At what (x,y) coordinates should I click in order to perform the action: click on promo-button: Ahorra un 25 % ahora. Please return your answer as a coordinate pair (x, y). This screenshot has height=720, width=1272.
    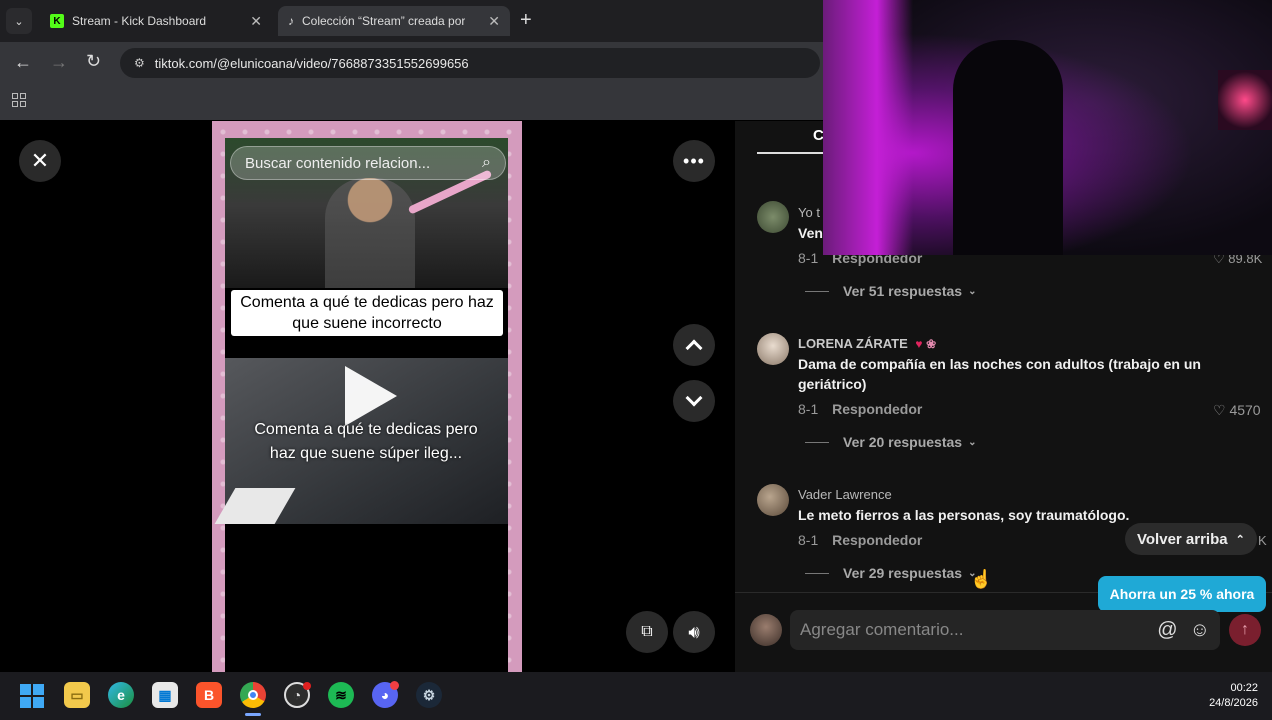
    Looking at the image, I should click on (1182, 594).